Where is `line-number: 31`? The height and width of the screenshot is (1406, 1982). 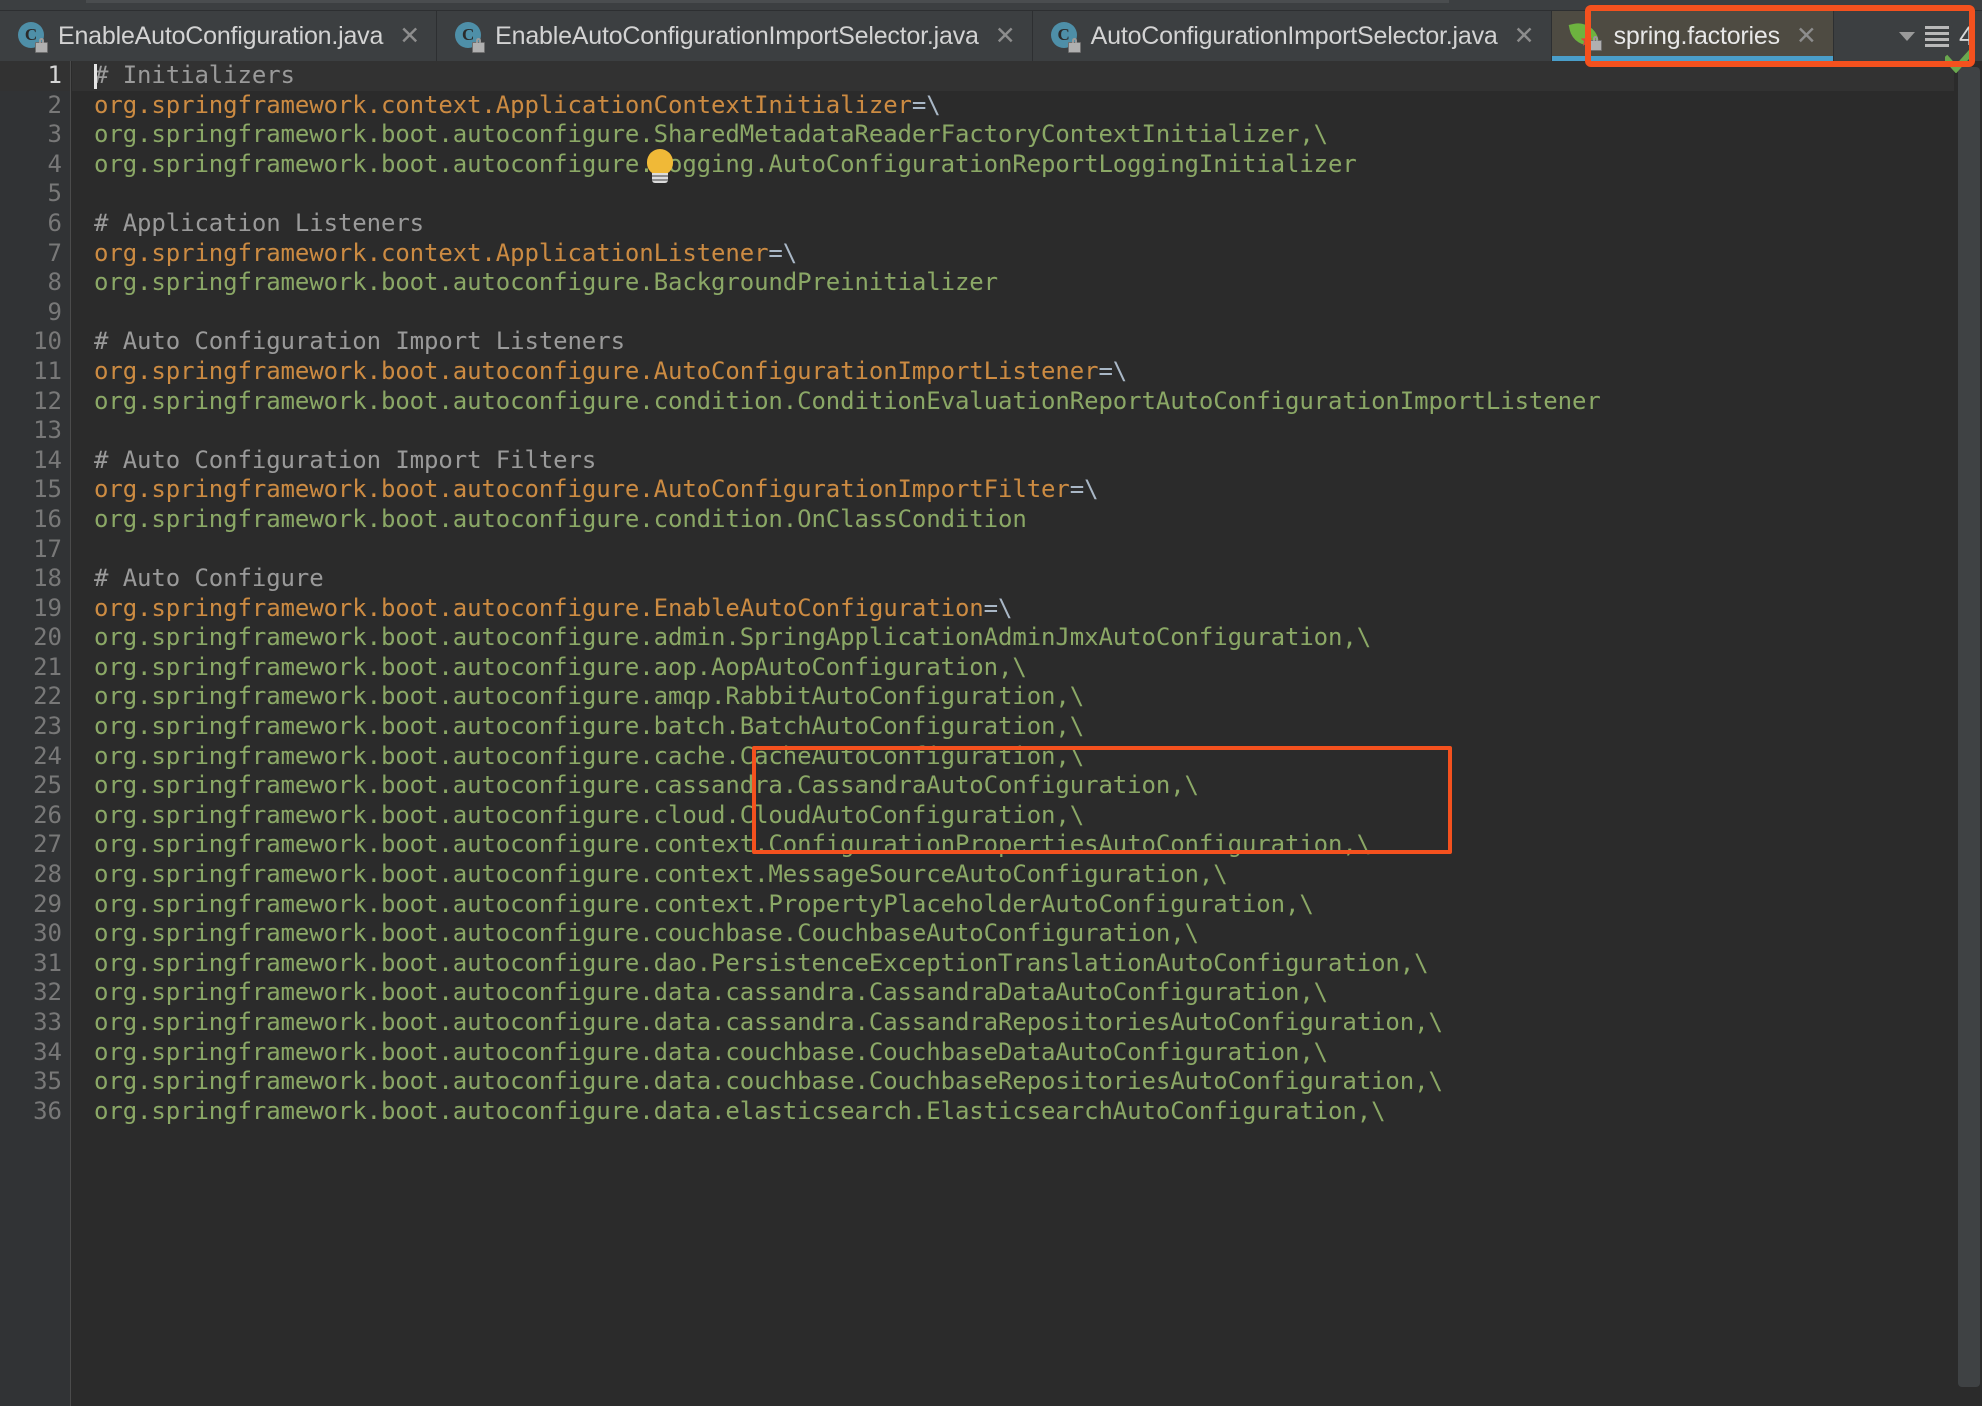
line-number: 31 is located at coordinates (47, 962).